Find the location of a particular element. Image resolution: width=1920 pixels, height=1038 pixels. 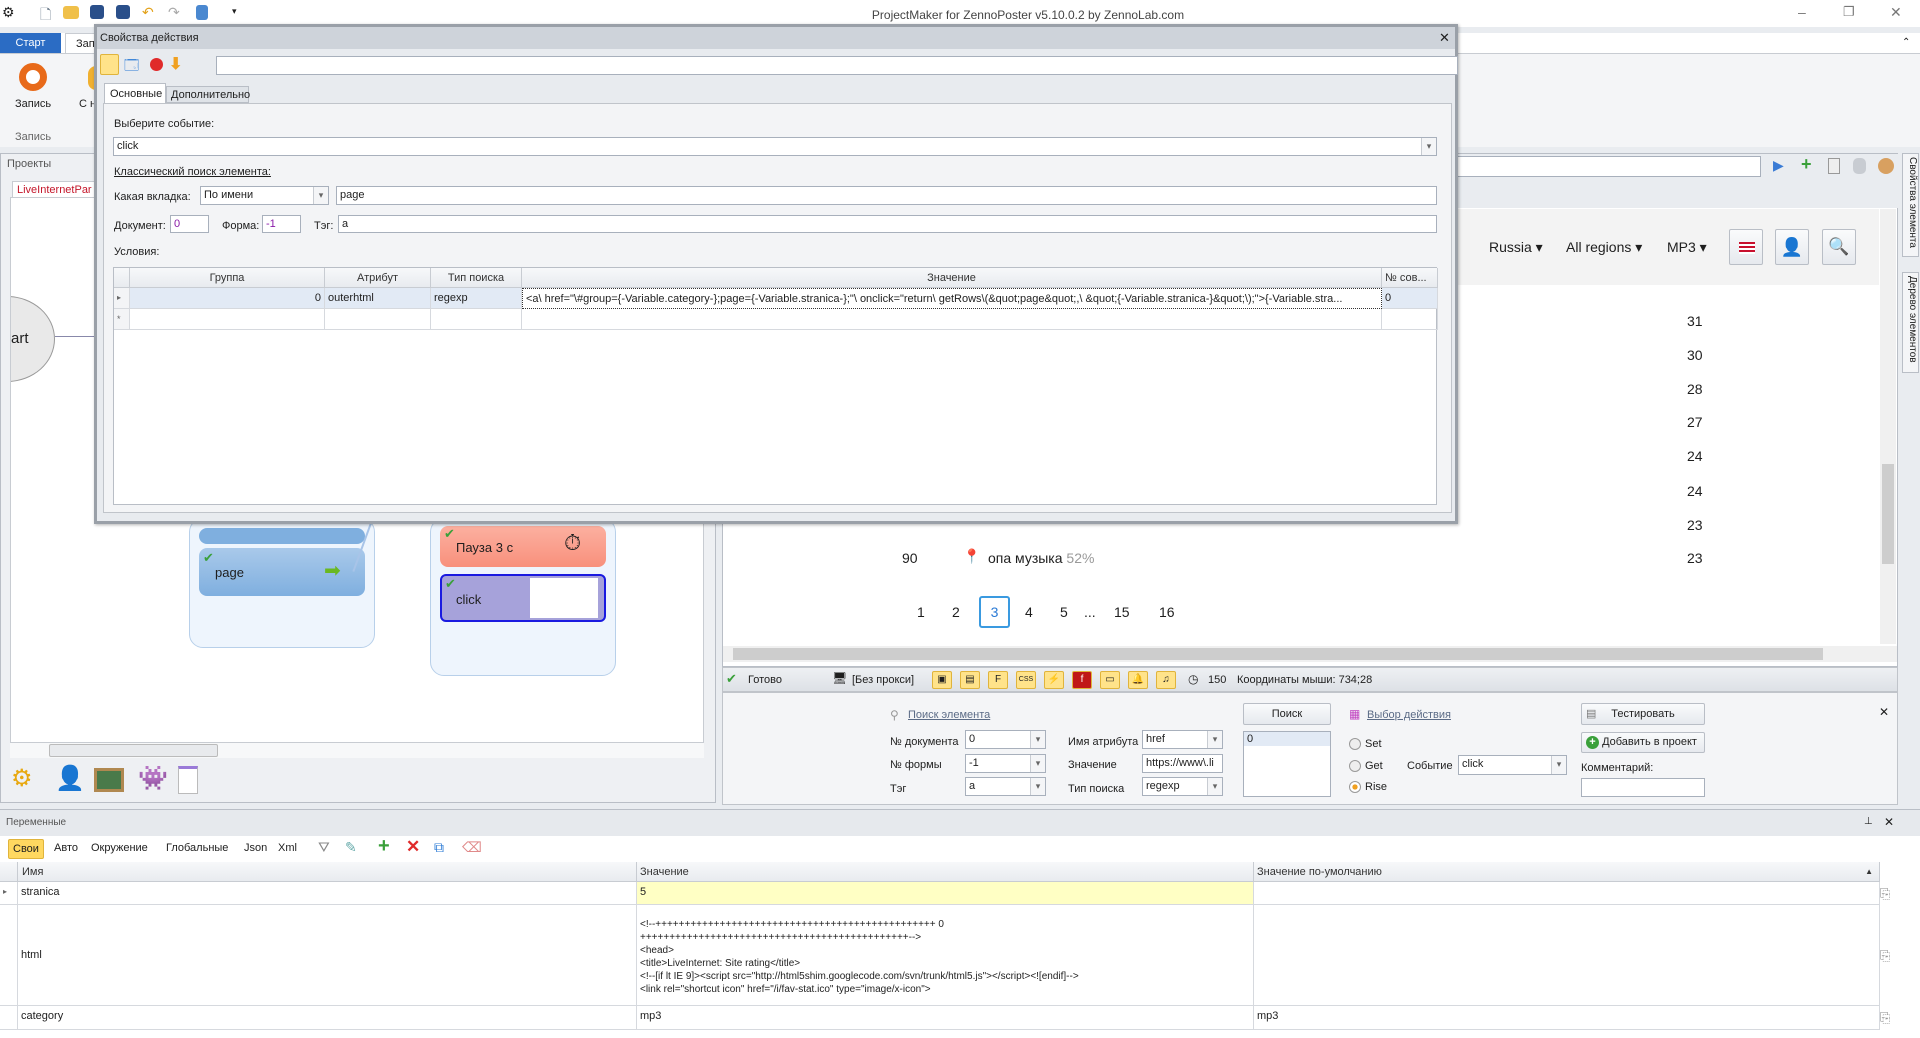

node-click: ✔ click is located at coordinates (523, 598).